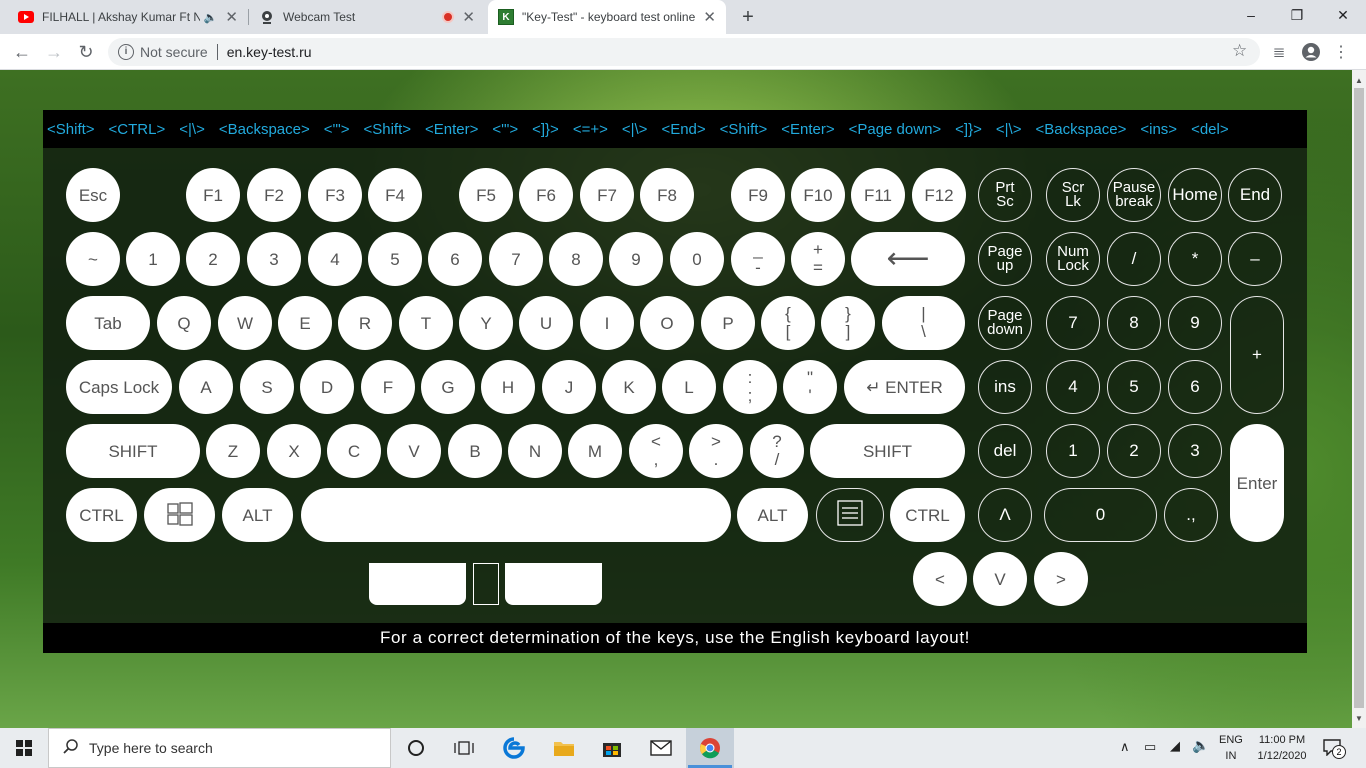  What do you see at coordinates (126, 52) in the screenshot?
I see `info-icon: i` at bounding box center [126, 52].